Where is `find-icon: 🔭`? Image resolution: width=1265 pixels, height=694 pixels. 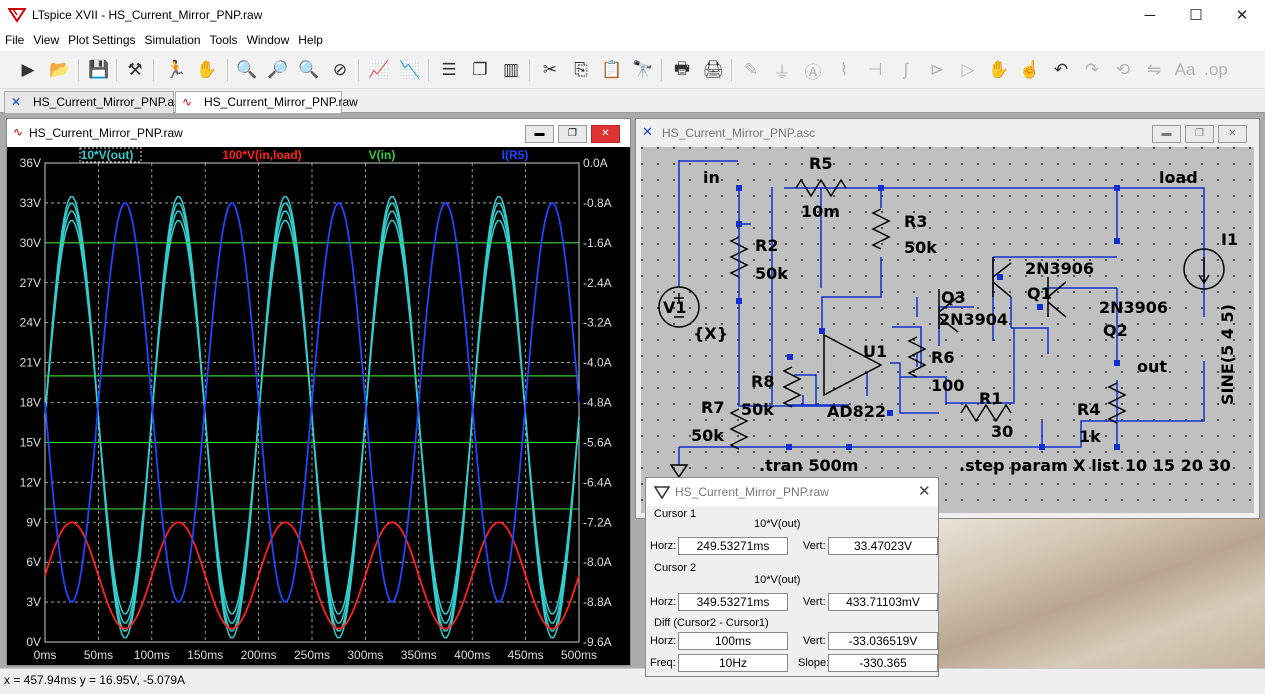 find-icon: 🔭 is located at coordinates (643, 70).